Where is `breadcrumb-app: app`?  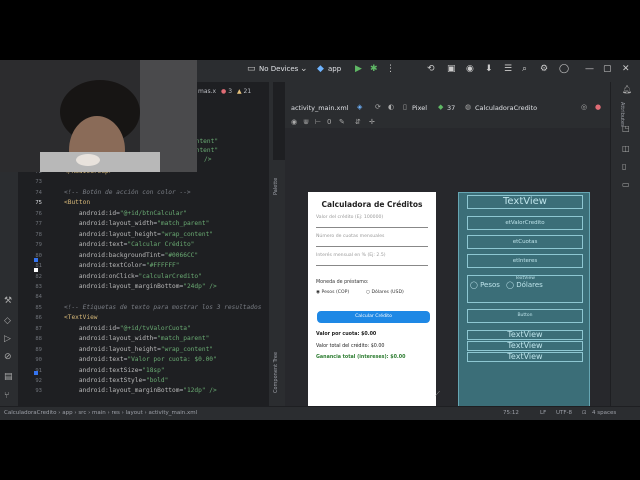 breadcrumb-app: app is located at coordinates (67, 413).